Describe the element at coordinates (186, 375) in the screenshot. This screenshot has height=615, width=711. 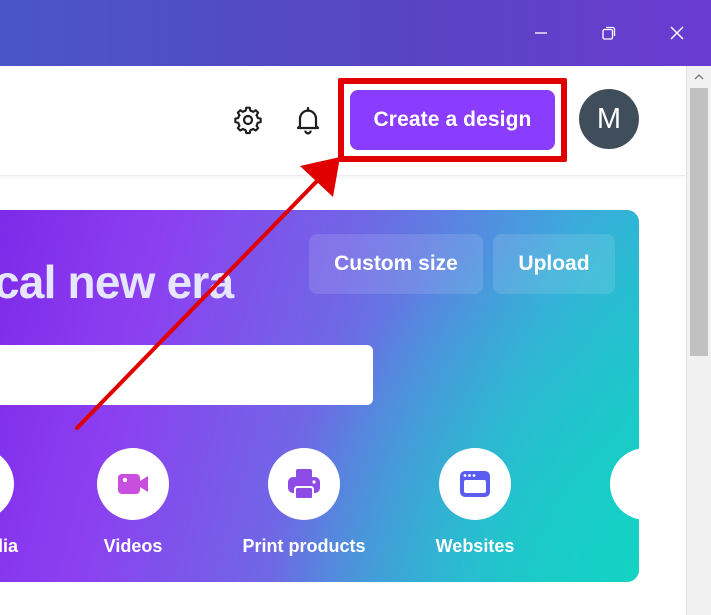
I see `design-search-input` at that location.